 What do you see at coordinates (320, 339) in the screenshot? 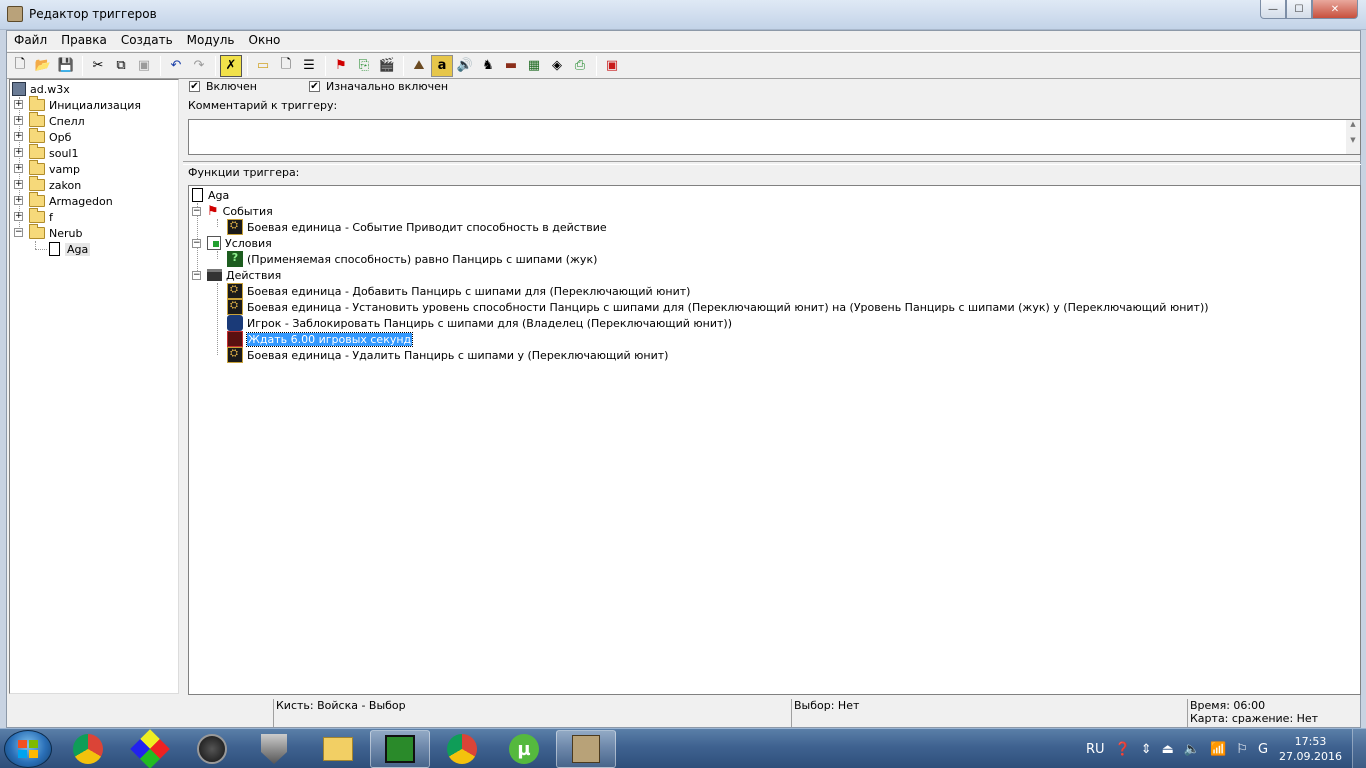
I see `action-item-selected: Ждать 6.00 игровых секунд` at bounding box center [320, 339].